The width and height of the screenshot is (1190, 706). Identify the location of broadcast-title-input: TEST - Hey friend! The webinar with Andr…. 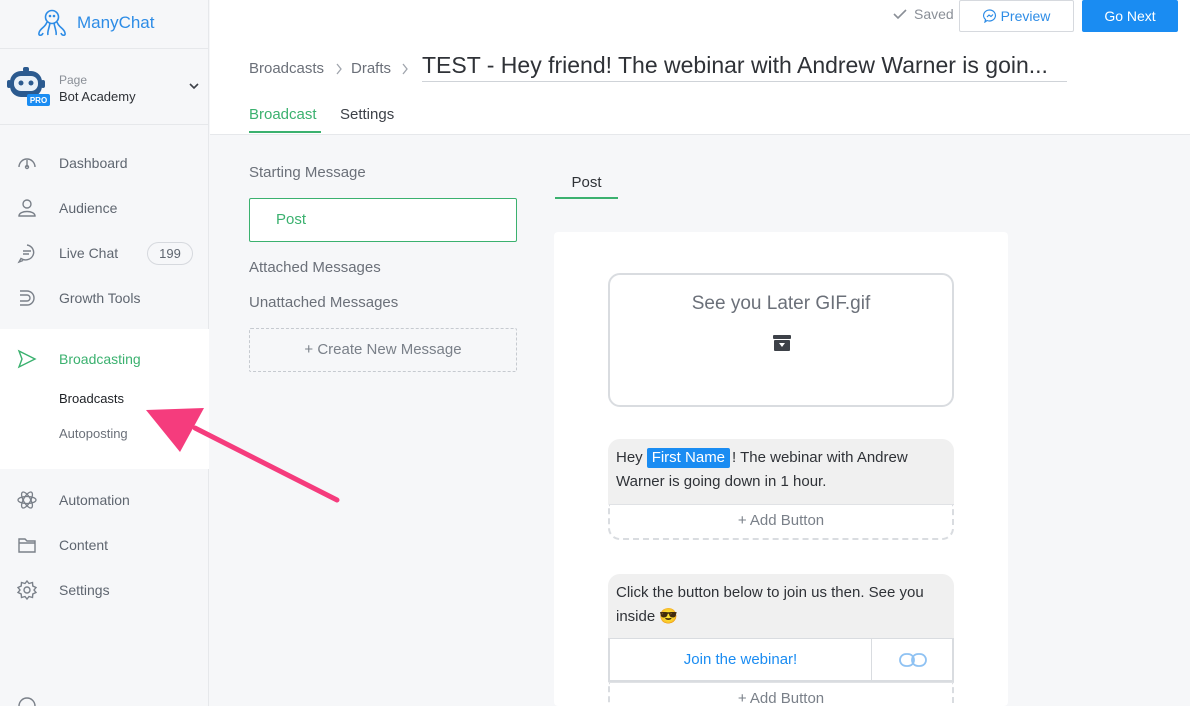
(744, 67).